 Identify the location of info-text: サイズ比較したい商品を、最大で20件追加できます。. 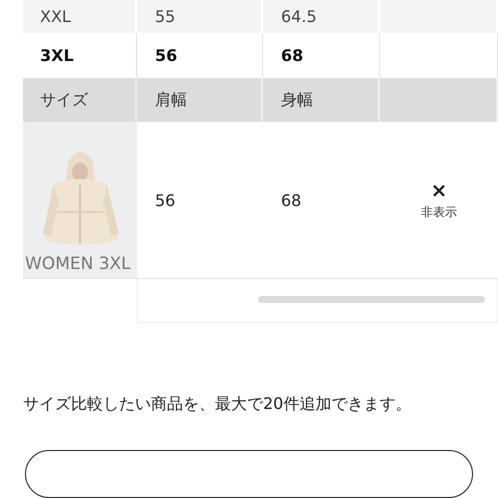
(217, 404).